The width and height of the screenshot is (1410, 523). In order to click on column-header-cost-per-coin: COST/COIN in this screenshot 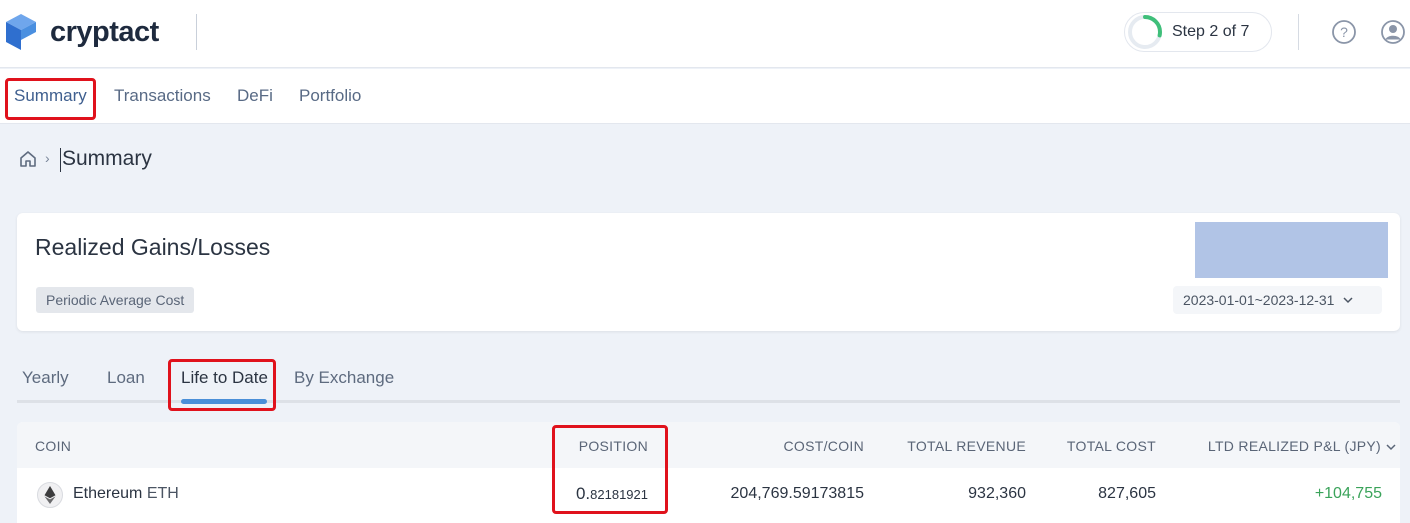, I will do `click(824, 446)`.